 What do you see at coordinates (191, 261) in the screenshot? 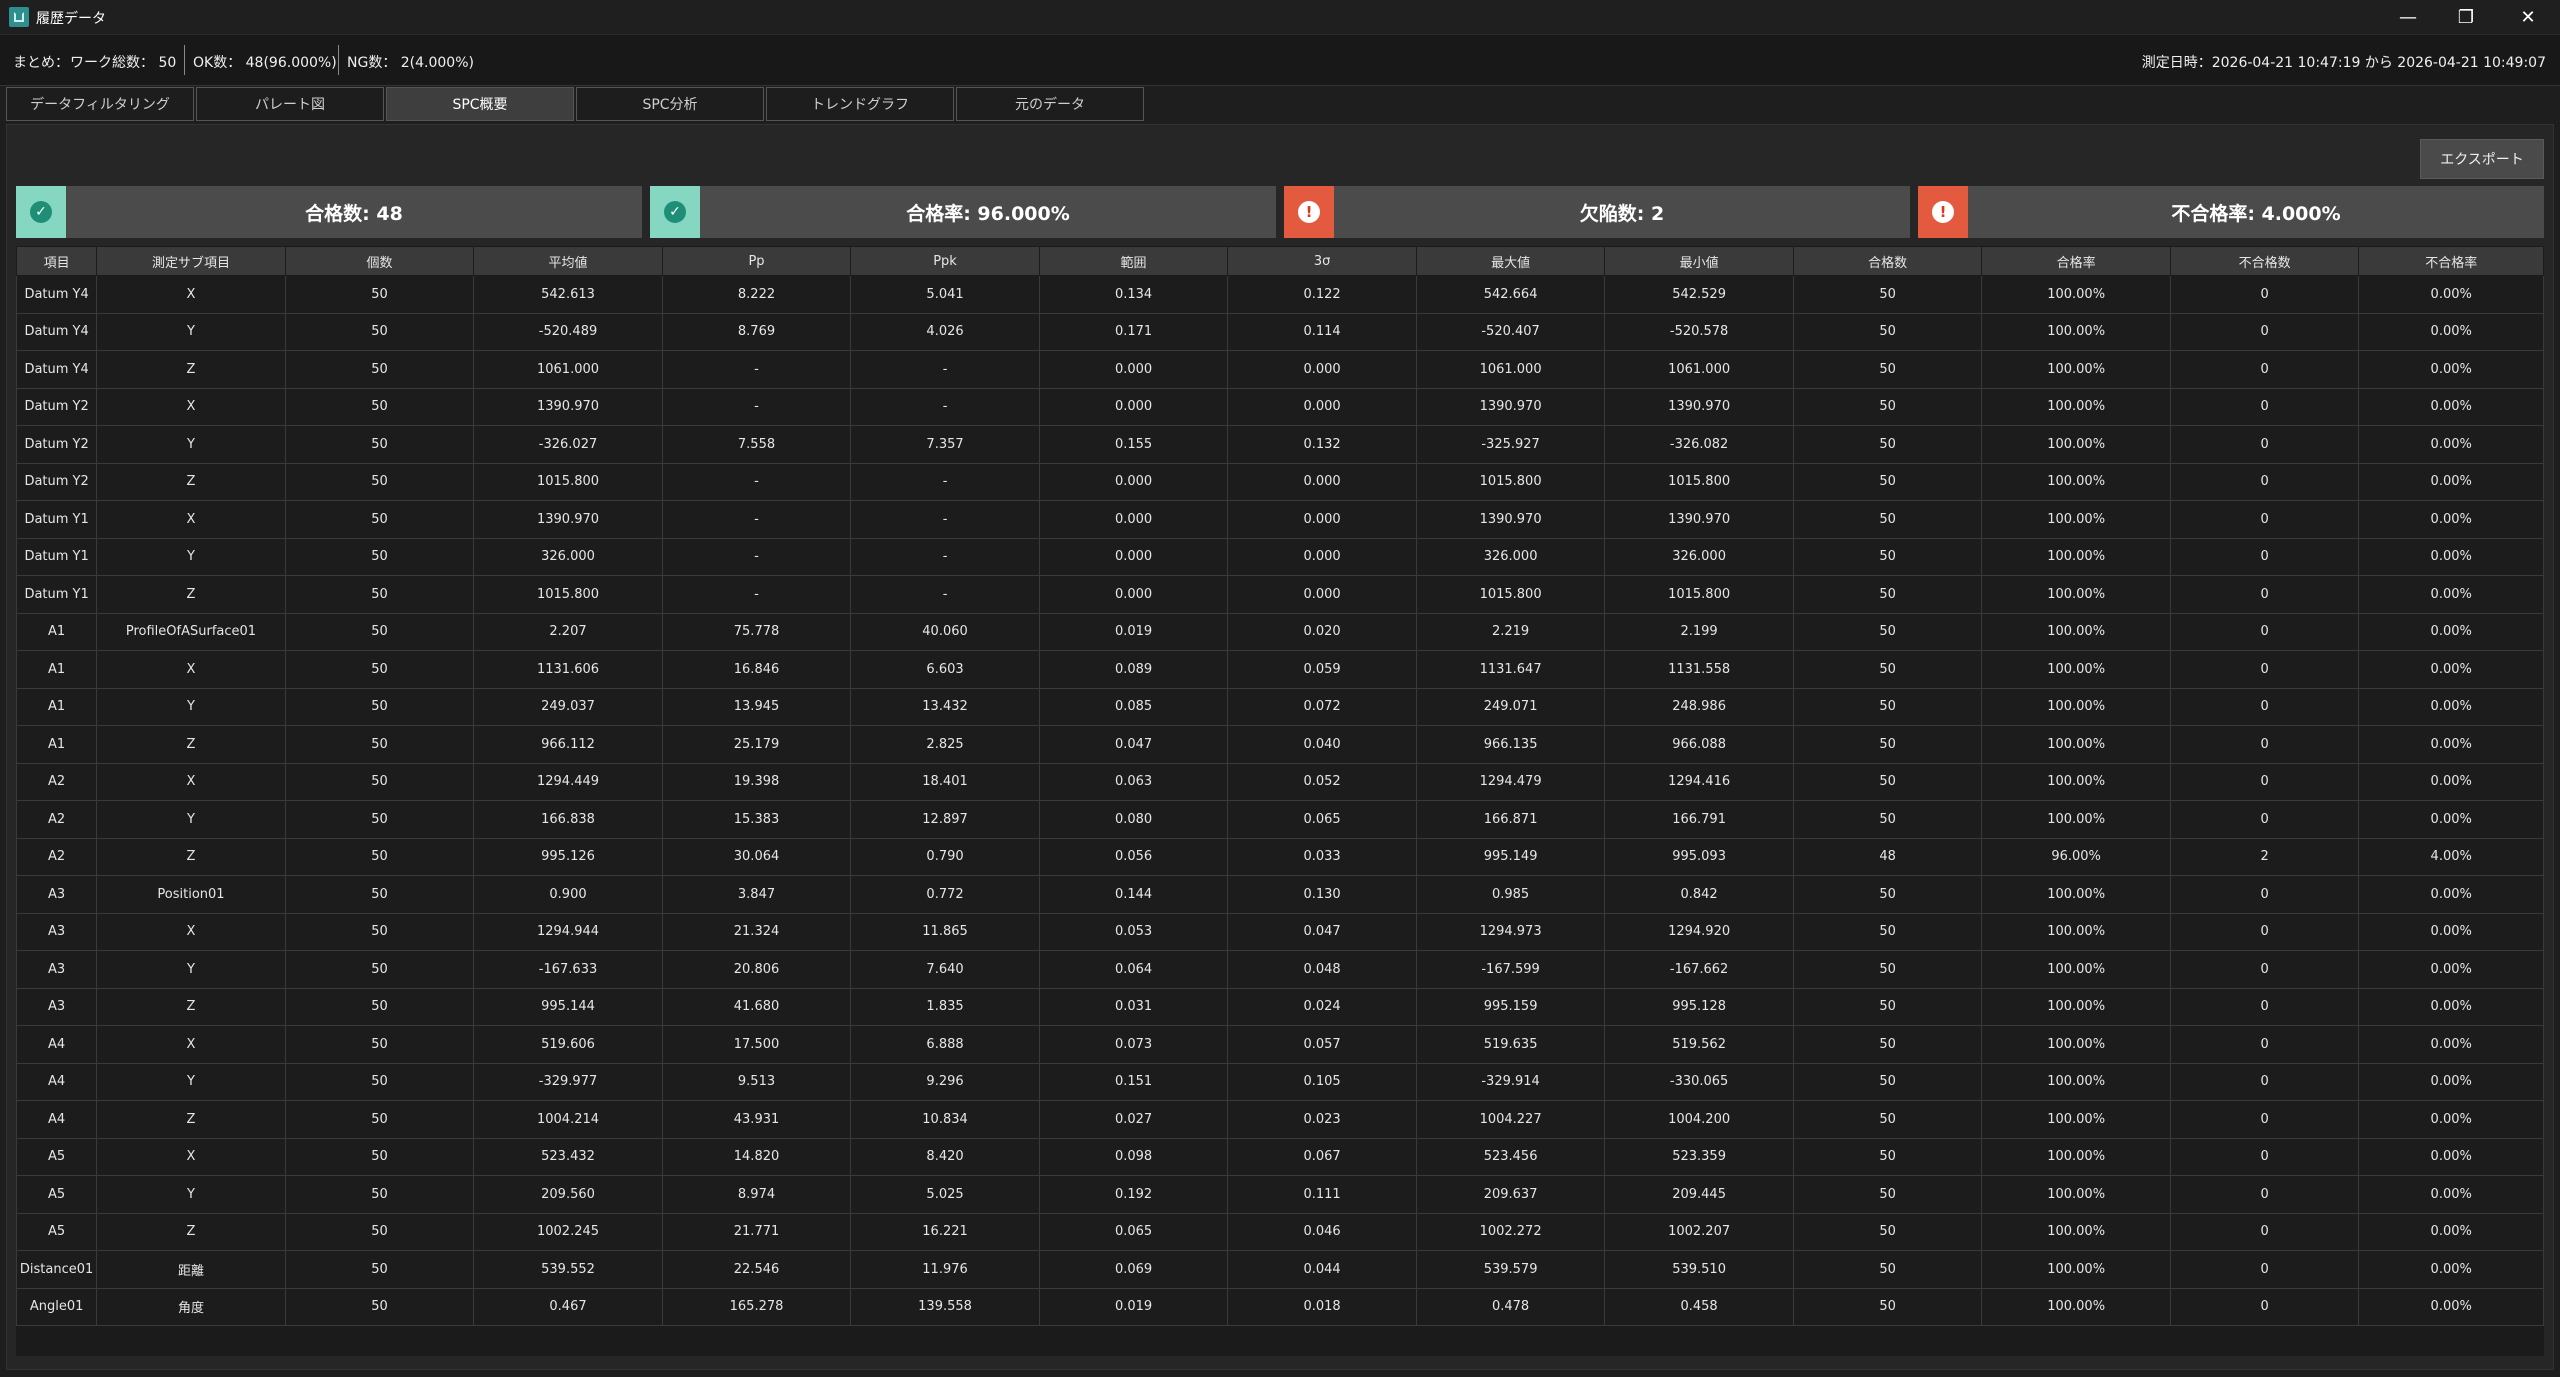
I see `column-header: 測定サブ項目` at bounding box center [191, 261].